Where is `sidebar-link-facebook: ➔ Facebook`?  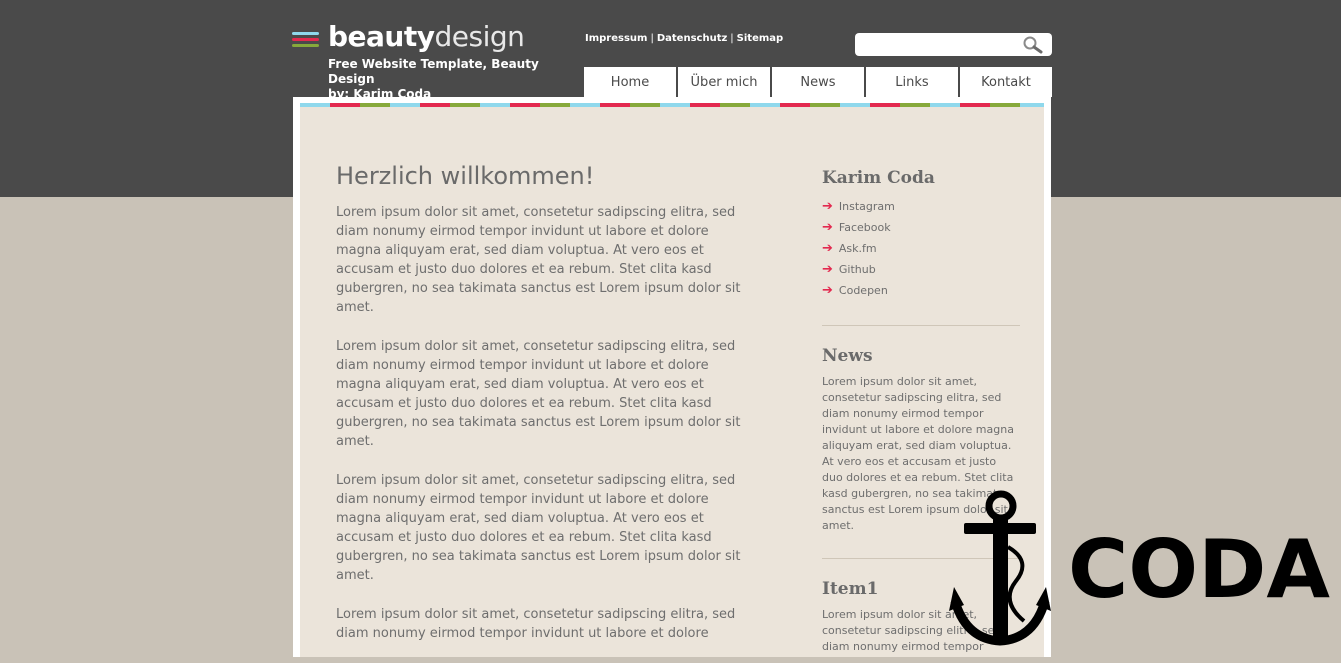
sidebar-link-facebook: ➔ Facebook is located at coordinates (921, 227).